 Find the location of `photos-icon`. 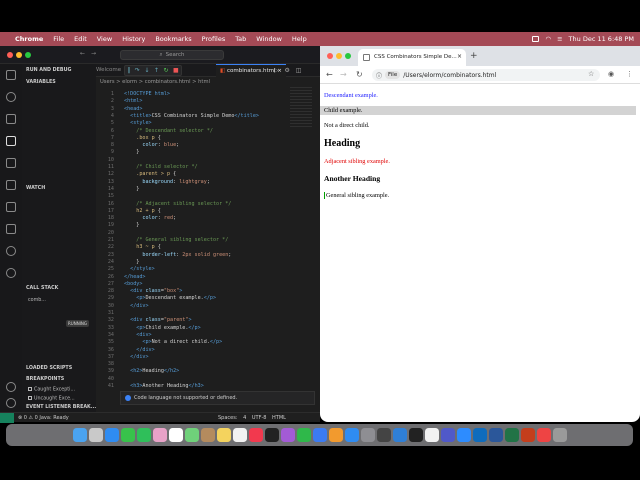

photos-icon is located at coordinates (159, 435).